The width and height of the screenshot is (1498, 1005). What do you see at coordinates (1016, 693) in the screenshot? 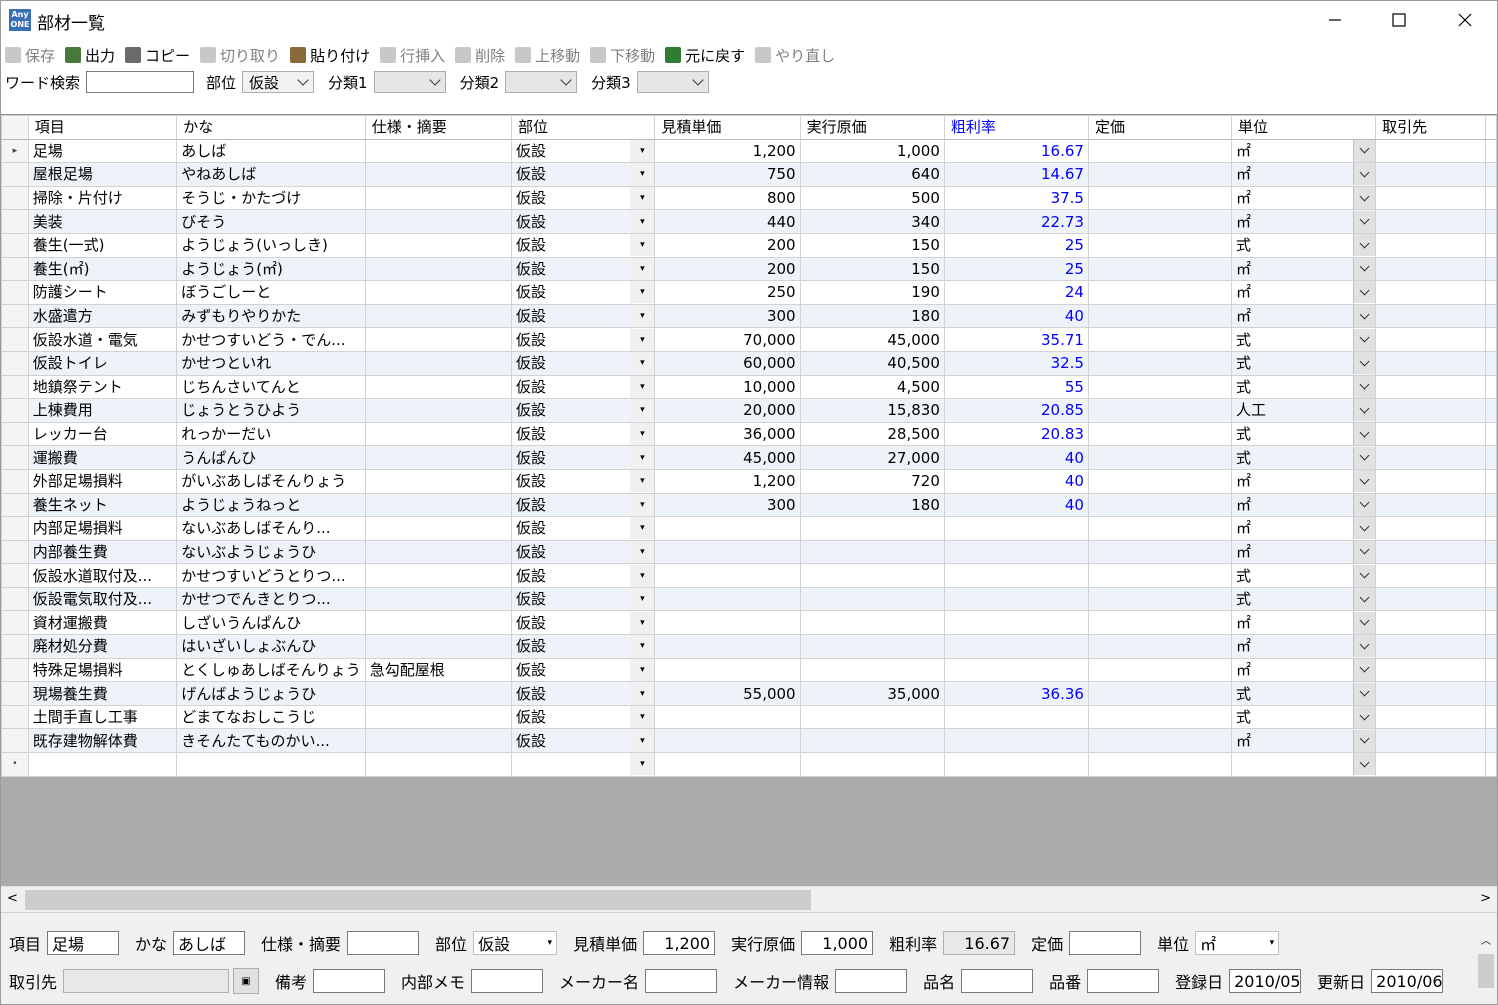
I see `cell-rate: 36.36` at bounding box center [1016, 693].